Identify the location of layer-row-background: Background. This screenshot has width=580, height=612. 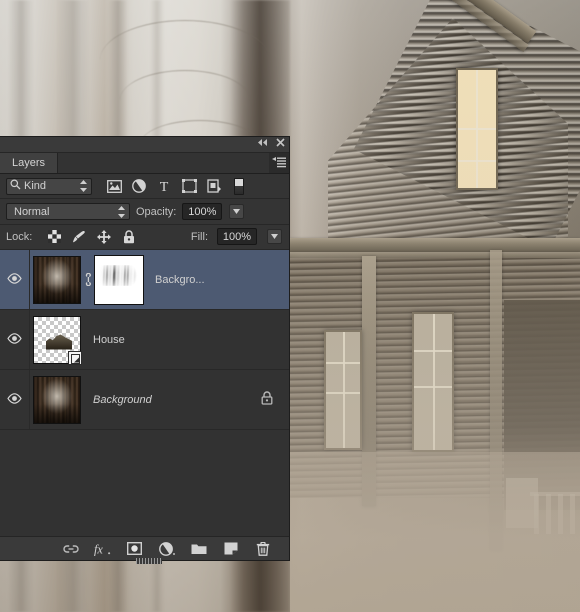
(144, 400).